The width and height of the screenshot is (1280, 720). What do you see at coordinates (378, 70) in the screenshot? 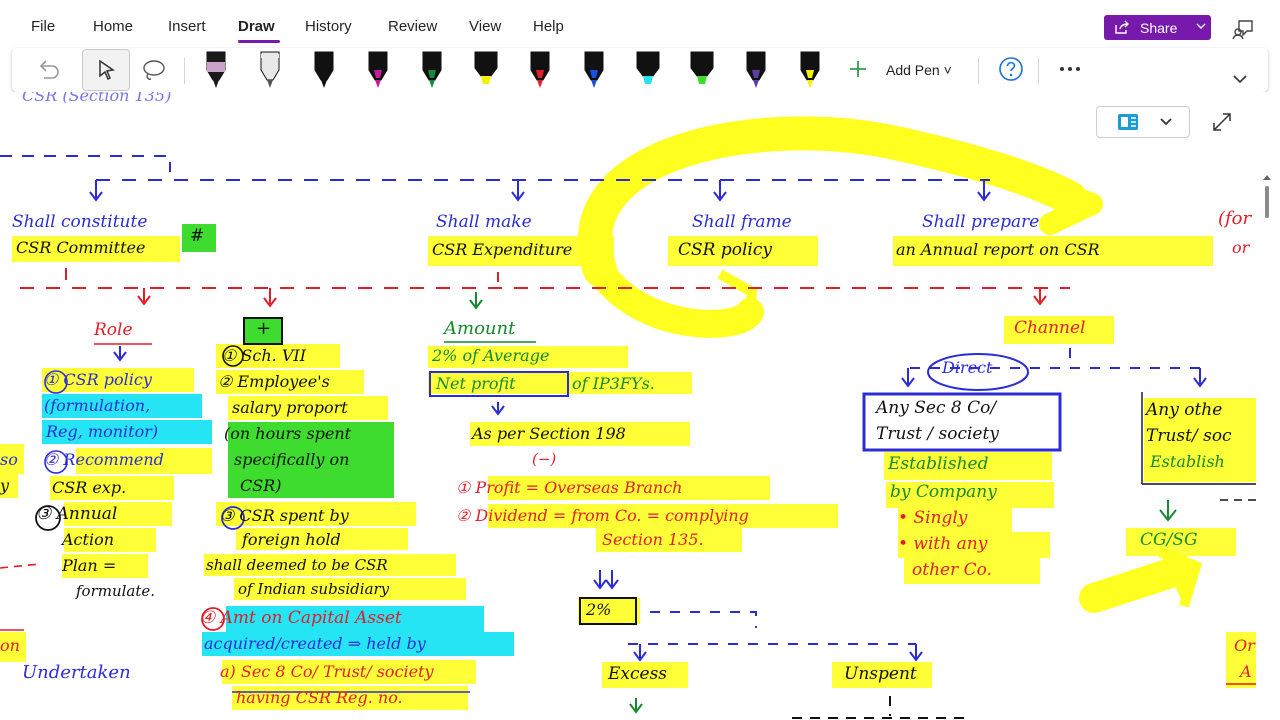
I see `magenta-pen-icon` at bounding box center [378, 70].